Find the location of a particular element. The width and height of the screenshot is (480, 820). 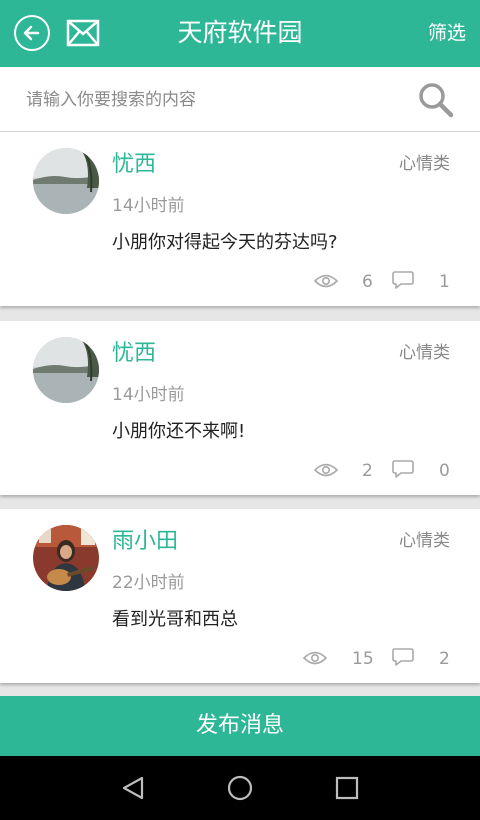

comment-count: 1 is located at coordinates (444, 282).